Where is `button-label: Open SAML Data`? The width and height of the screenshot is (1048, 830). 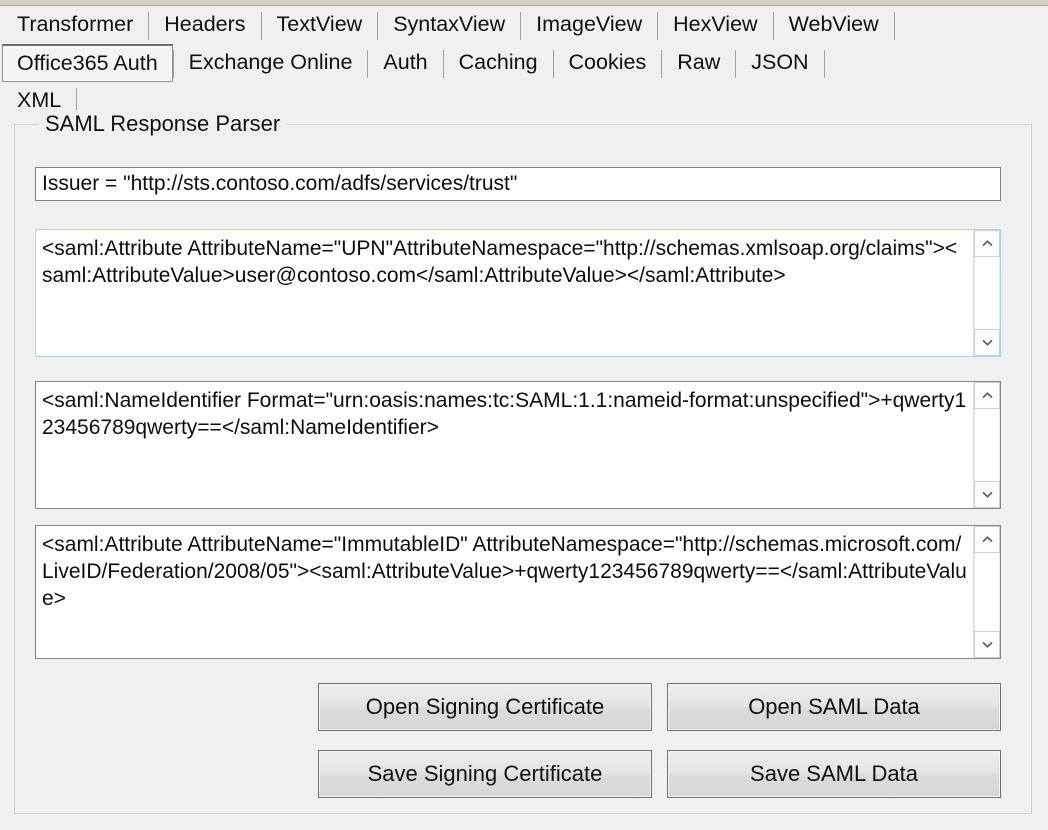
button-label: Open SAML Data is located at coordinates (834, 706).